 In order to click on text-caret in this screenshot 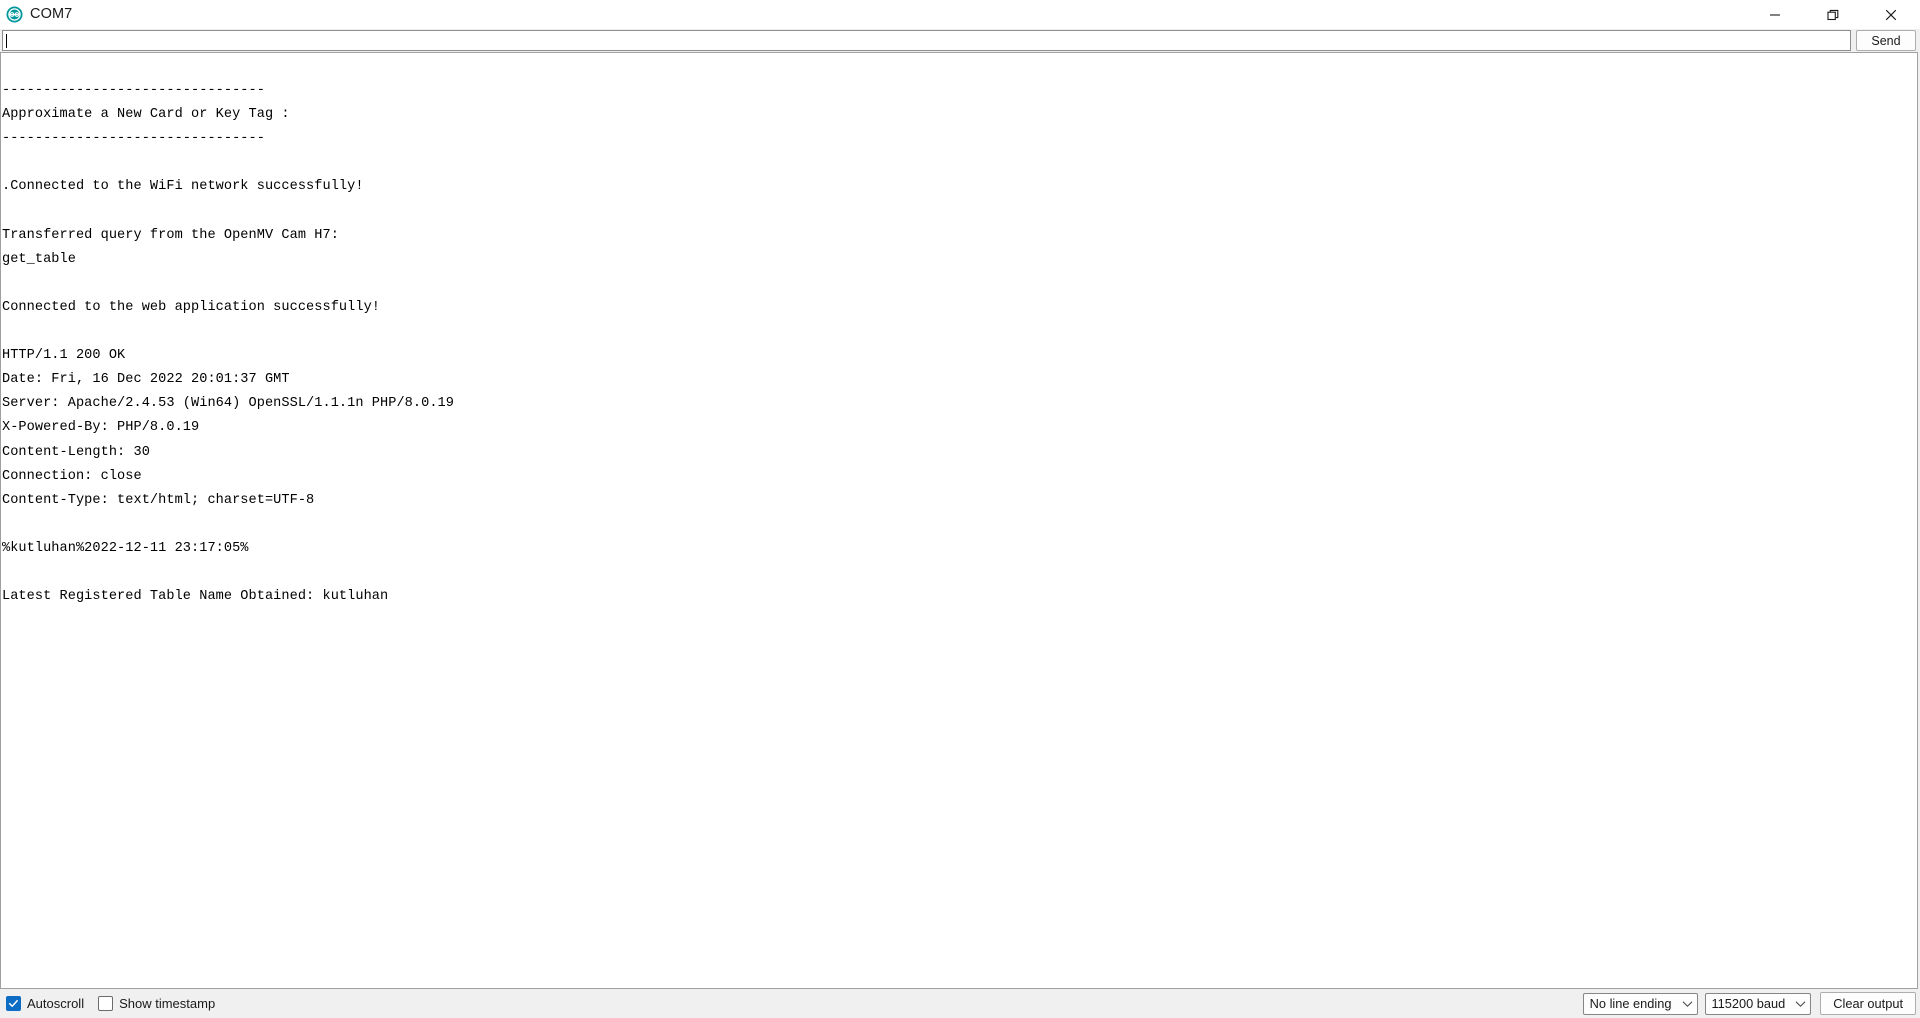, I will do `click(6, 40)`.